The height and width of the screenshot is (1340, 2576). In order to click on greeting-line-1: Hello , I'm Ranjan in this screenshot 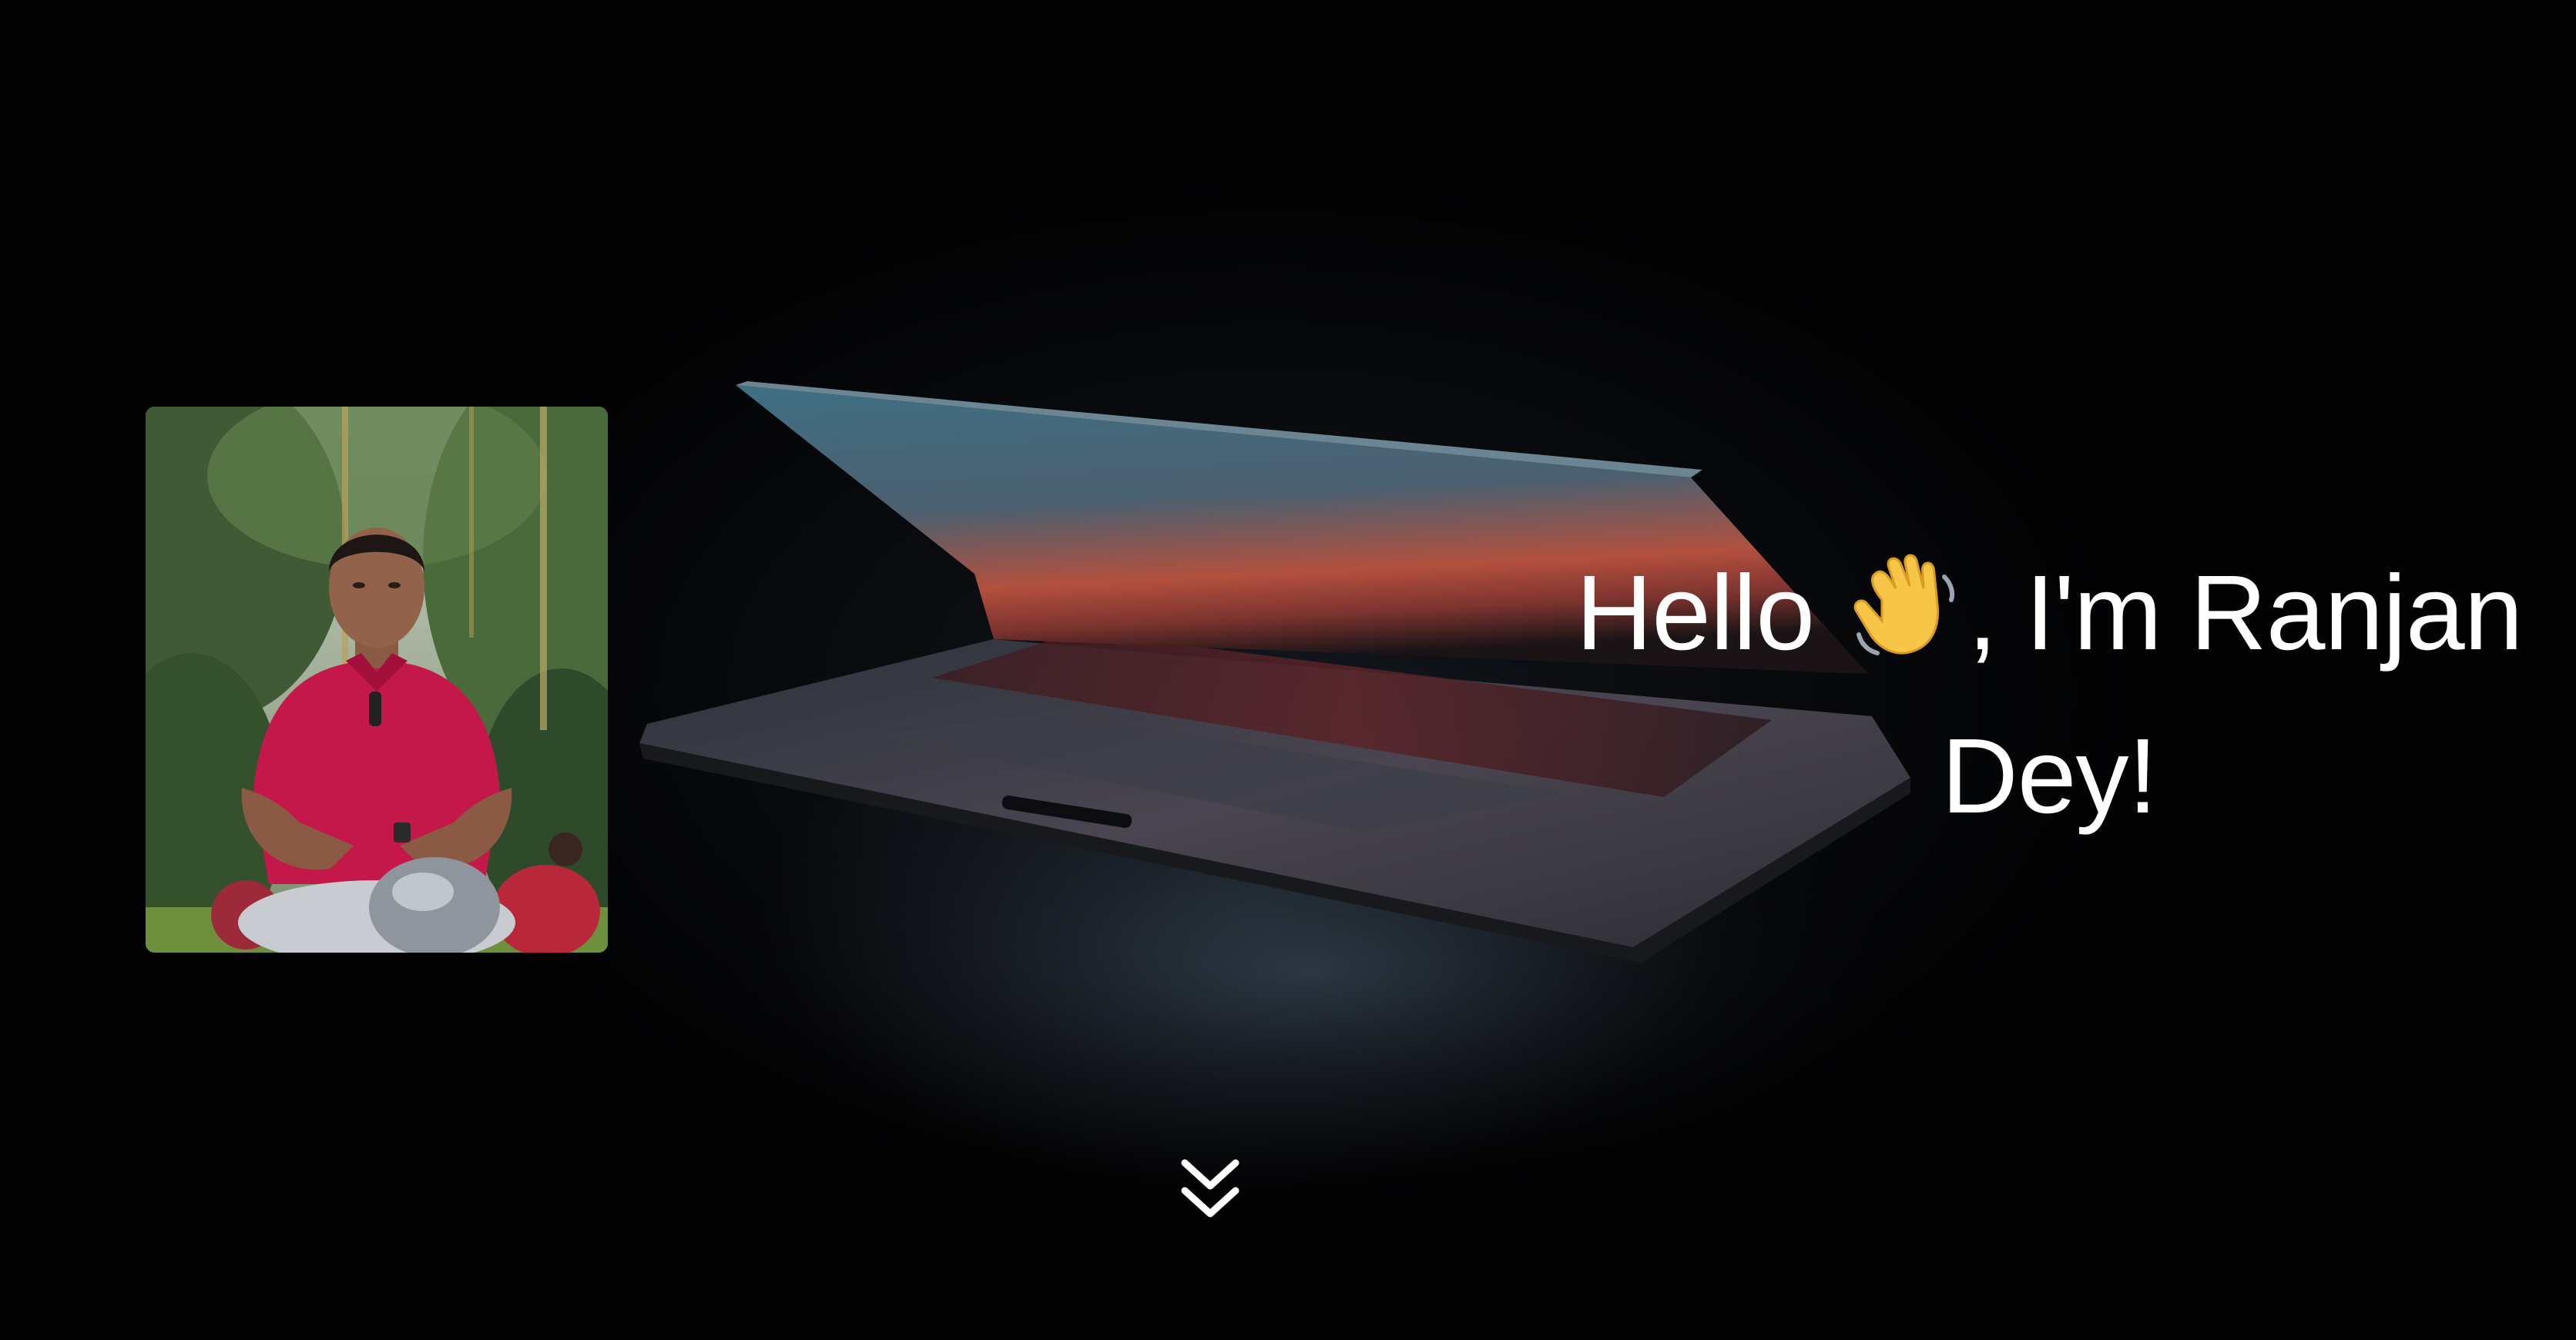, I will do `click(2049, 613)`.